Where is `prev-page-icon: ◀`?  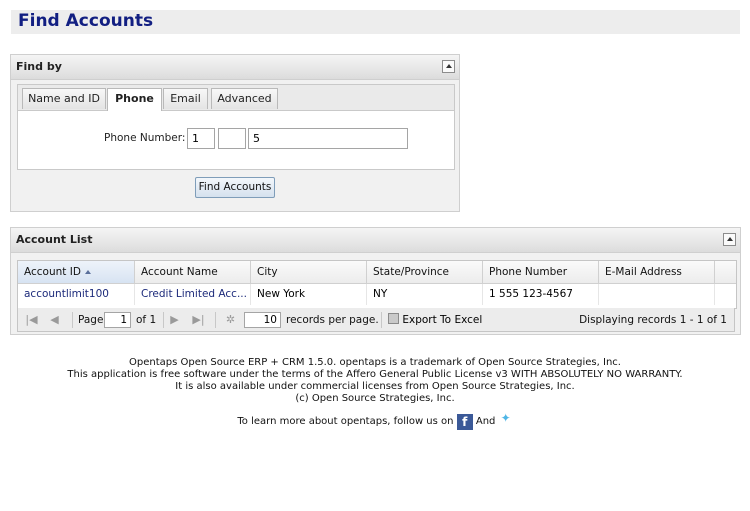 prev-page-icon: ◀ is located at coordinates (54, 319).